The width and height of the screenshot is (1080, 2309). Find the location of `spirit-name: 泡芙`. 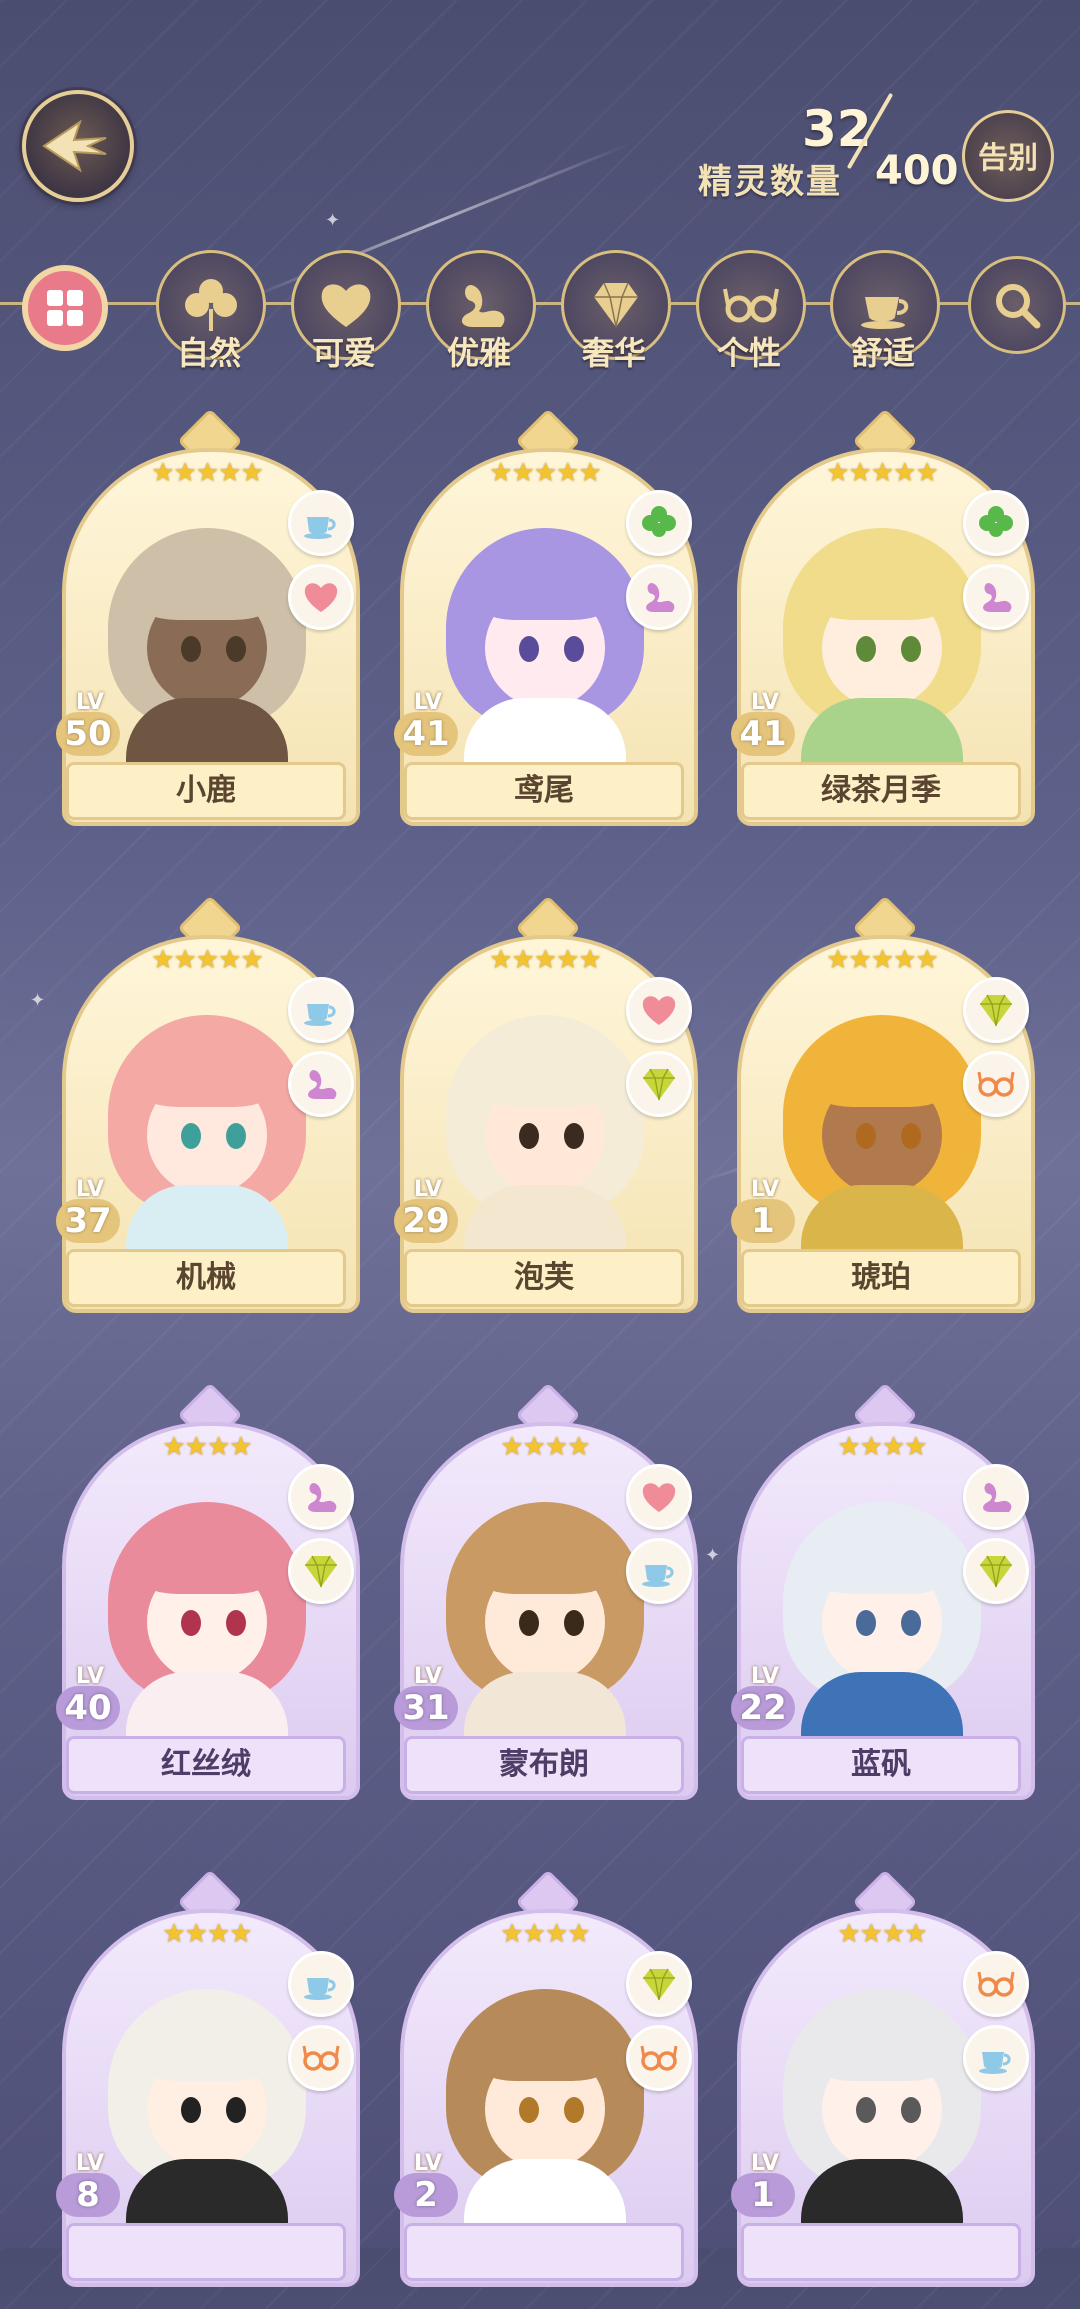

spirit-name: 泡芙 is located at coordinates (544, 1278).